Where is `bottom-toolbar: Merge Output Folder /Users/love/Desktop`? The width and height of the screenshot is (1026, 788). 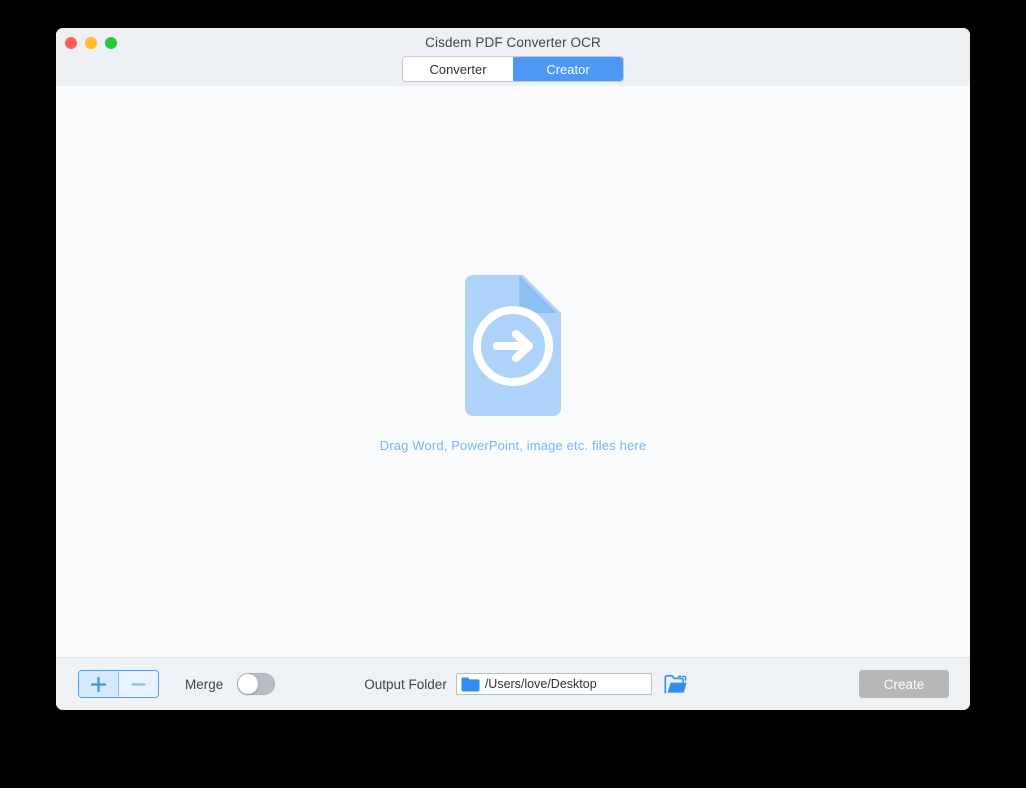
bottom-toolbar: Merge Output Folder /Users/love/Desktop is located at coordinates (513, 683).